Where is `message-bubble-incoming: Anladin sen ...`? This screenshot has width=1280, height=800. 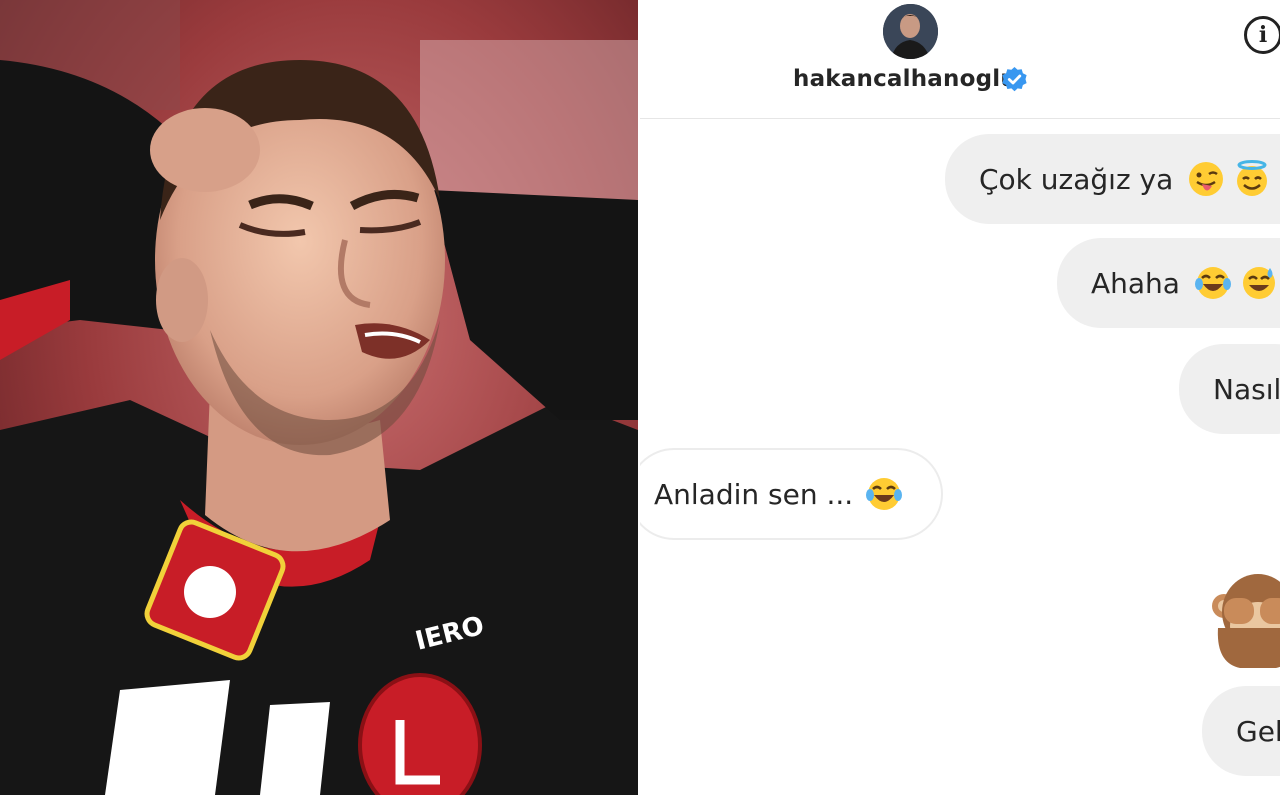 message-bubble-incoming: Anladin sen ... is located at coordinates (791, 494).